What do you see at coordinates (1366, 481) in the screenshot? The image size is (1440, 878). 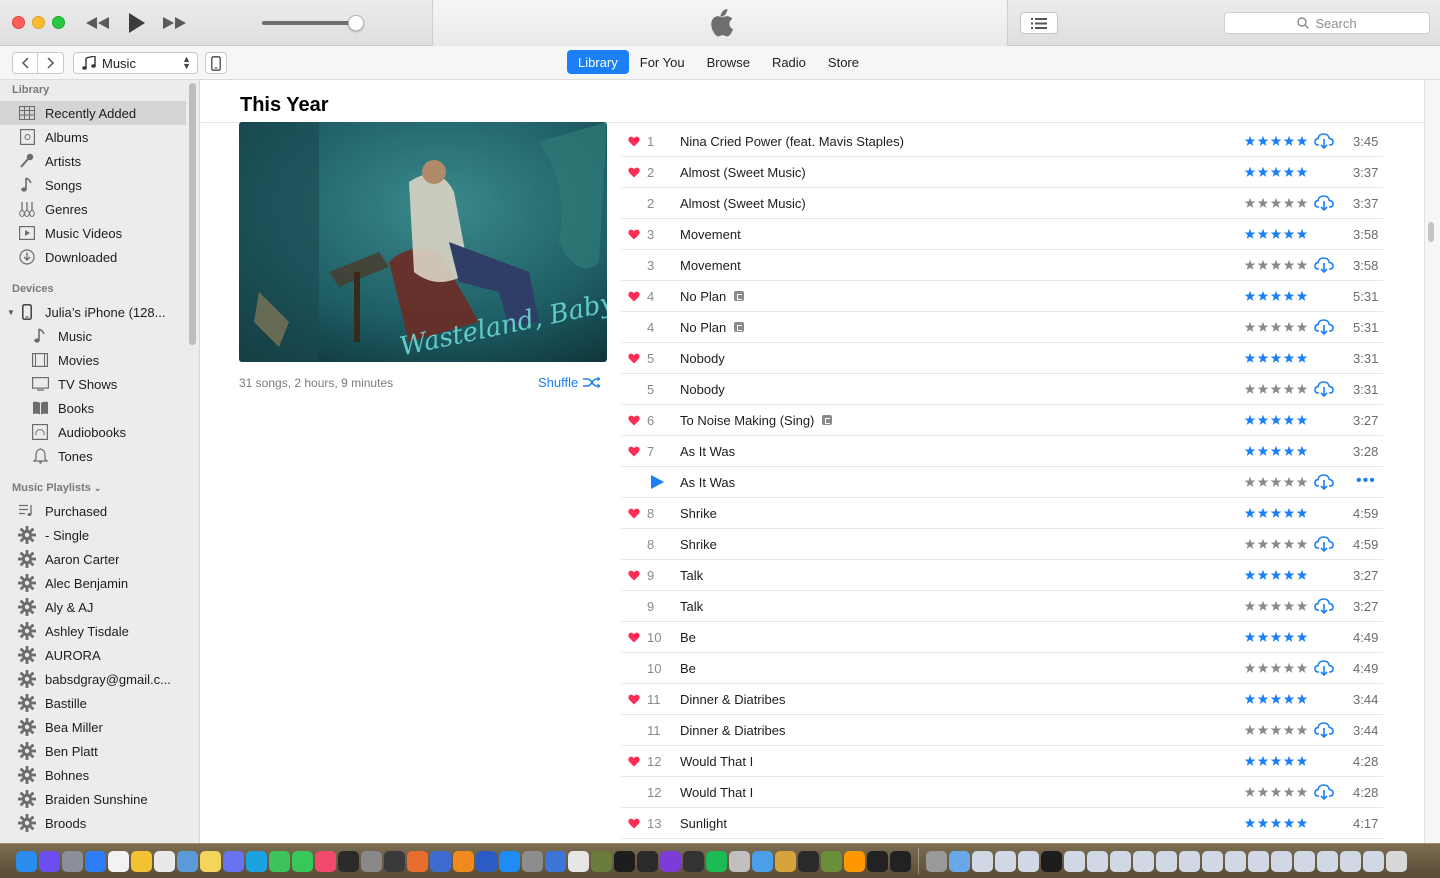 I see `more-options-icon: •••` at bounding box center [1366, 481].